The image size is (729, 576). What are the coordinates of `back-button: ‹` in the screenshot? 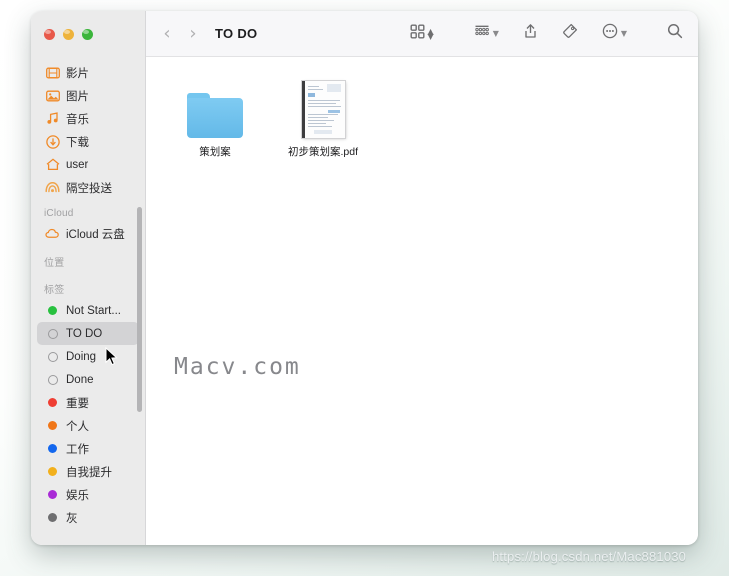 It's located at (167, 33).